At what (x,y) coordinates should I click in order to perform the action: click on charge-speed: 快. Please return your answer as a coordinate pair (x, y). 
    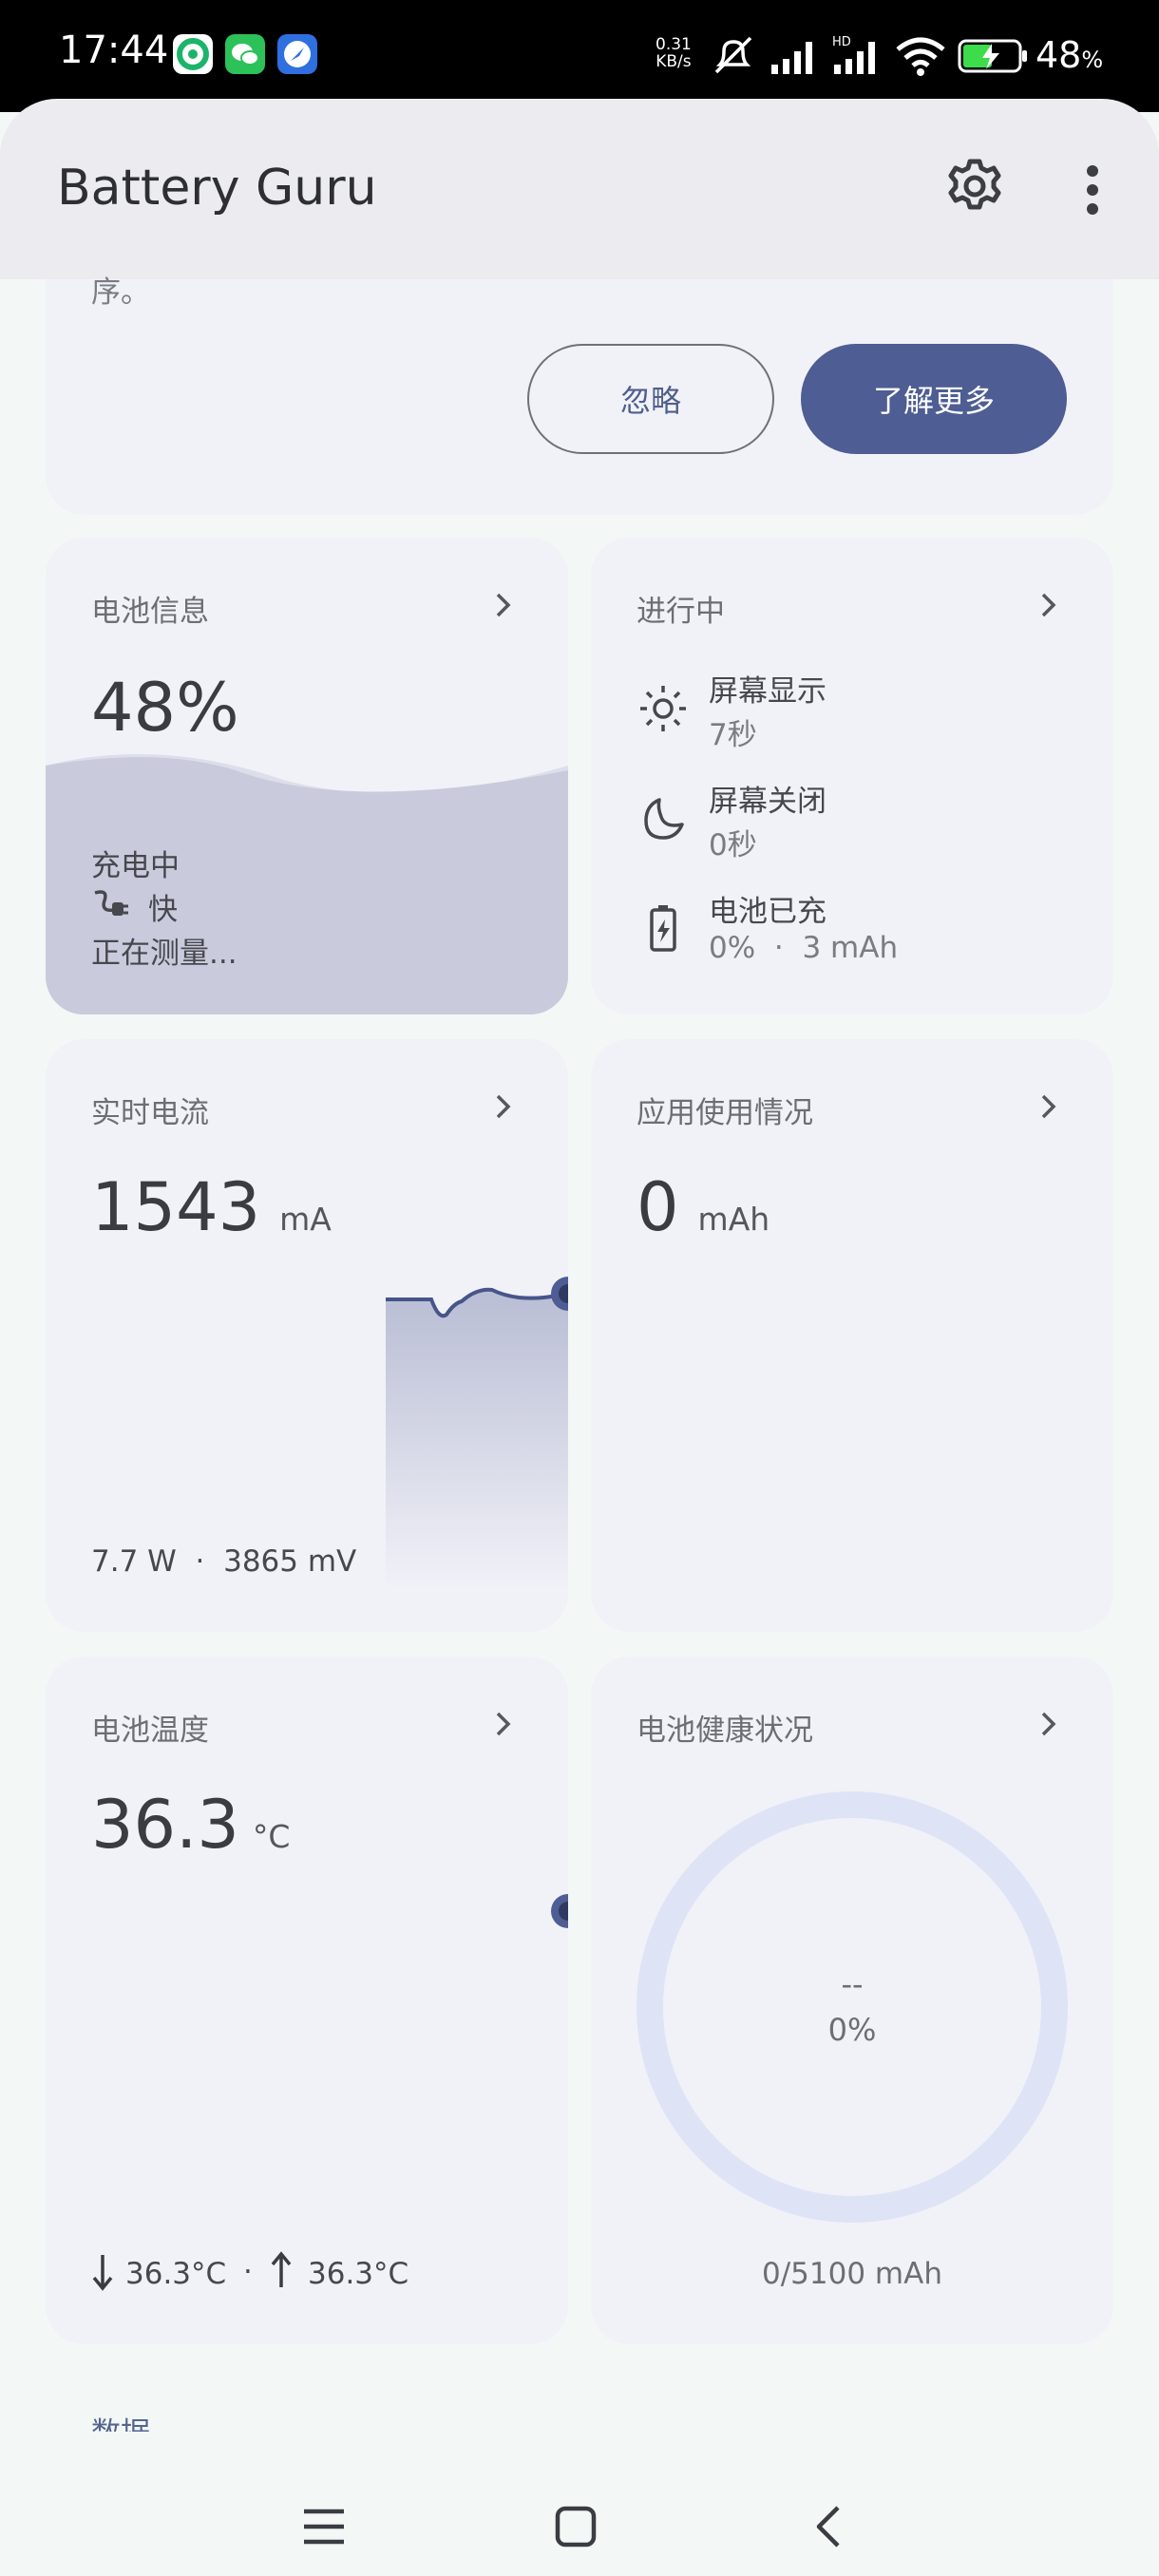
    Looking at the image, I should click on (163, 910).